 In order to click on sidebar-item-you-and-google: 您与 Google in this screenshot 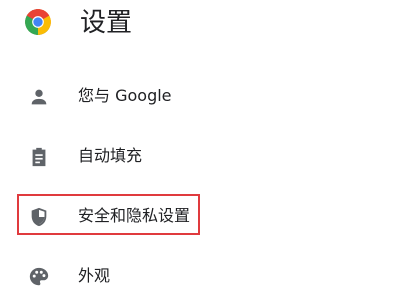, I will do `click(130, 96)`.